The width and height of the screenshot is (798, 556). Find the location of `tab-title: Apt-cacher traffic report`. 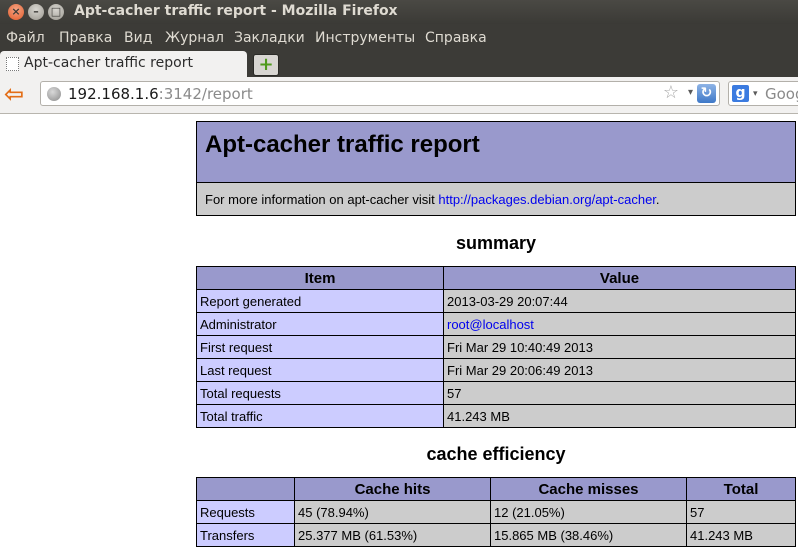

tab-title: Apt-cacher traffic report is located at coordinates (108, 63).